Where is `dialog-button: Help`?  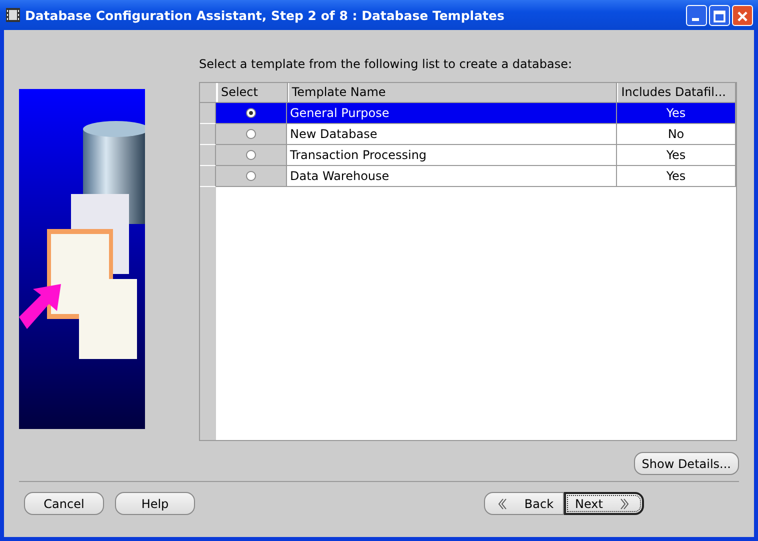
dialog-button: Help is located at coordinates (155, 503).